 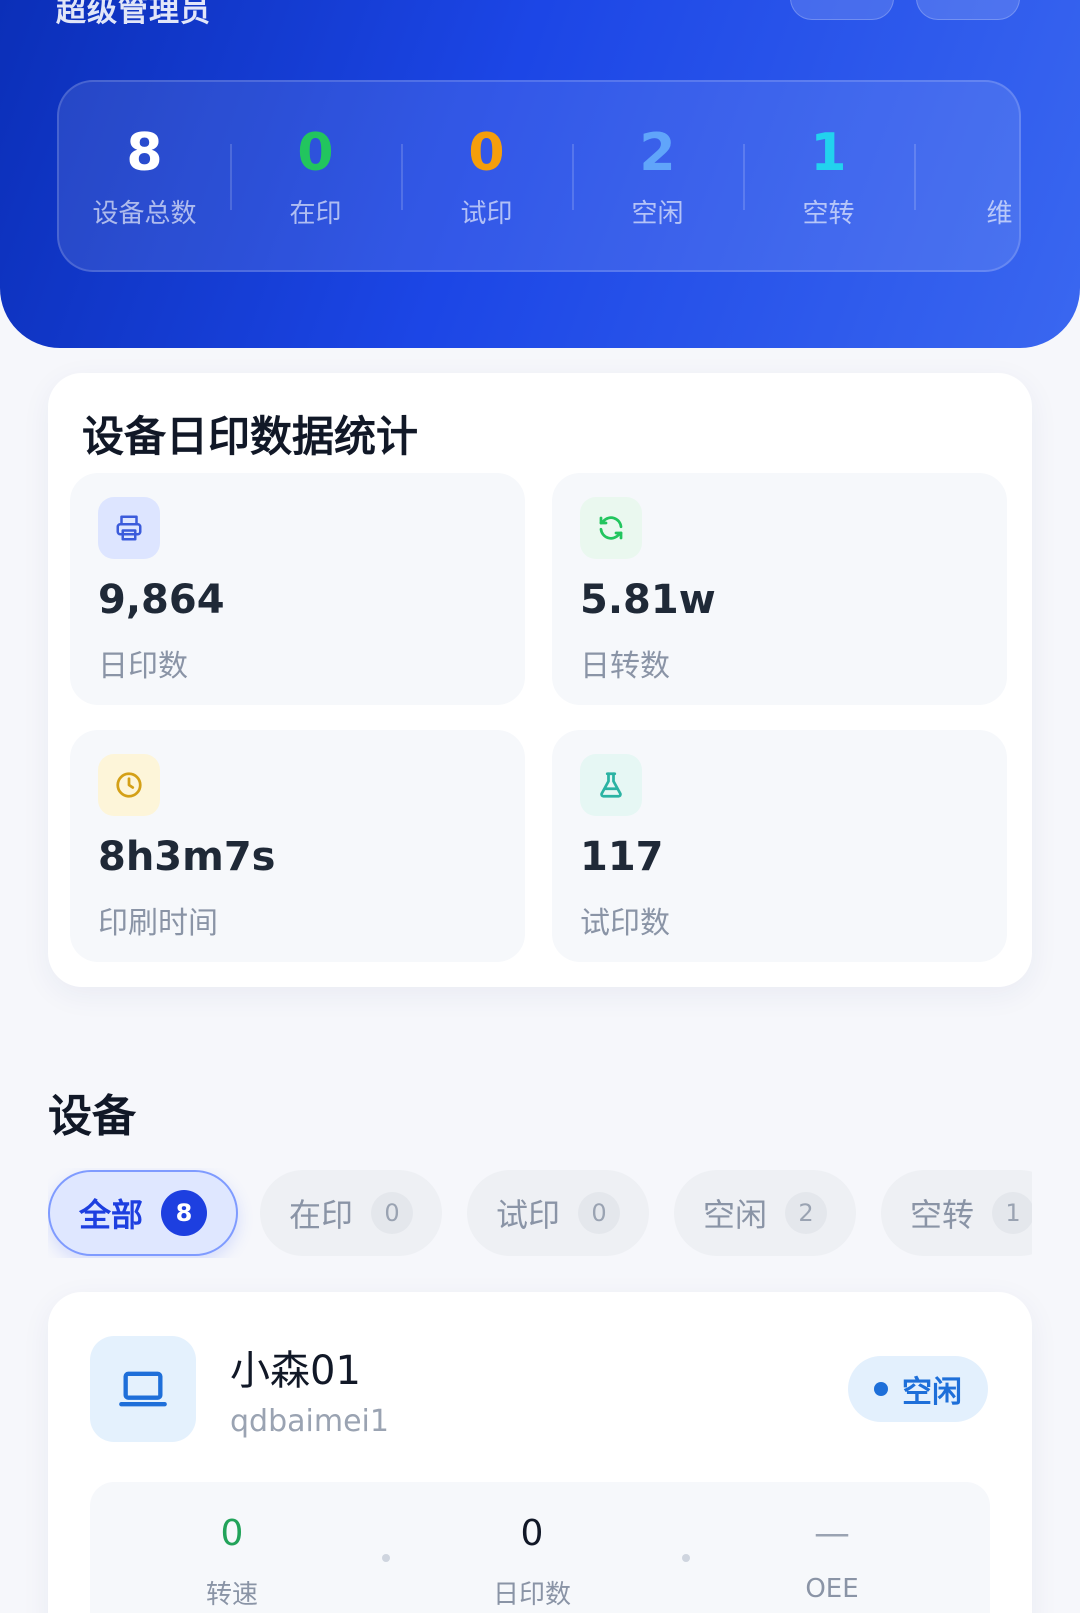 What do you see at coordinates (532, 1533) in the screenshot?
I see `metric-daily-prints-value: 0` at bounding box center [532, 1533].